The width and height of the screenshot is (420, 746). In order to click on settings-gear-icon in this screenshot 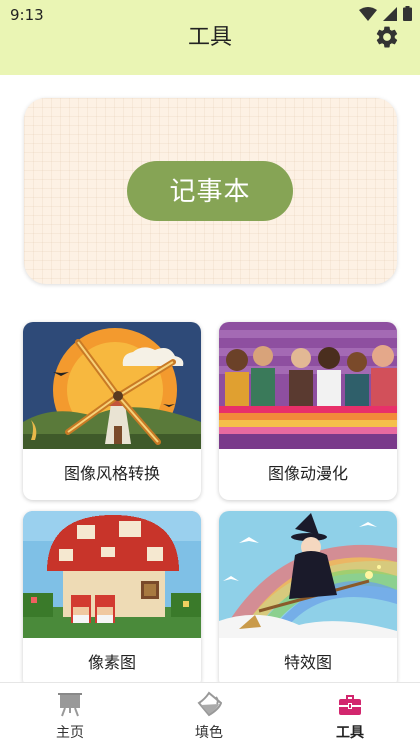, I will do `click(387, 37)`.